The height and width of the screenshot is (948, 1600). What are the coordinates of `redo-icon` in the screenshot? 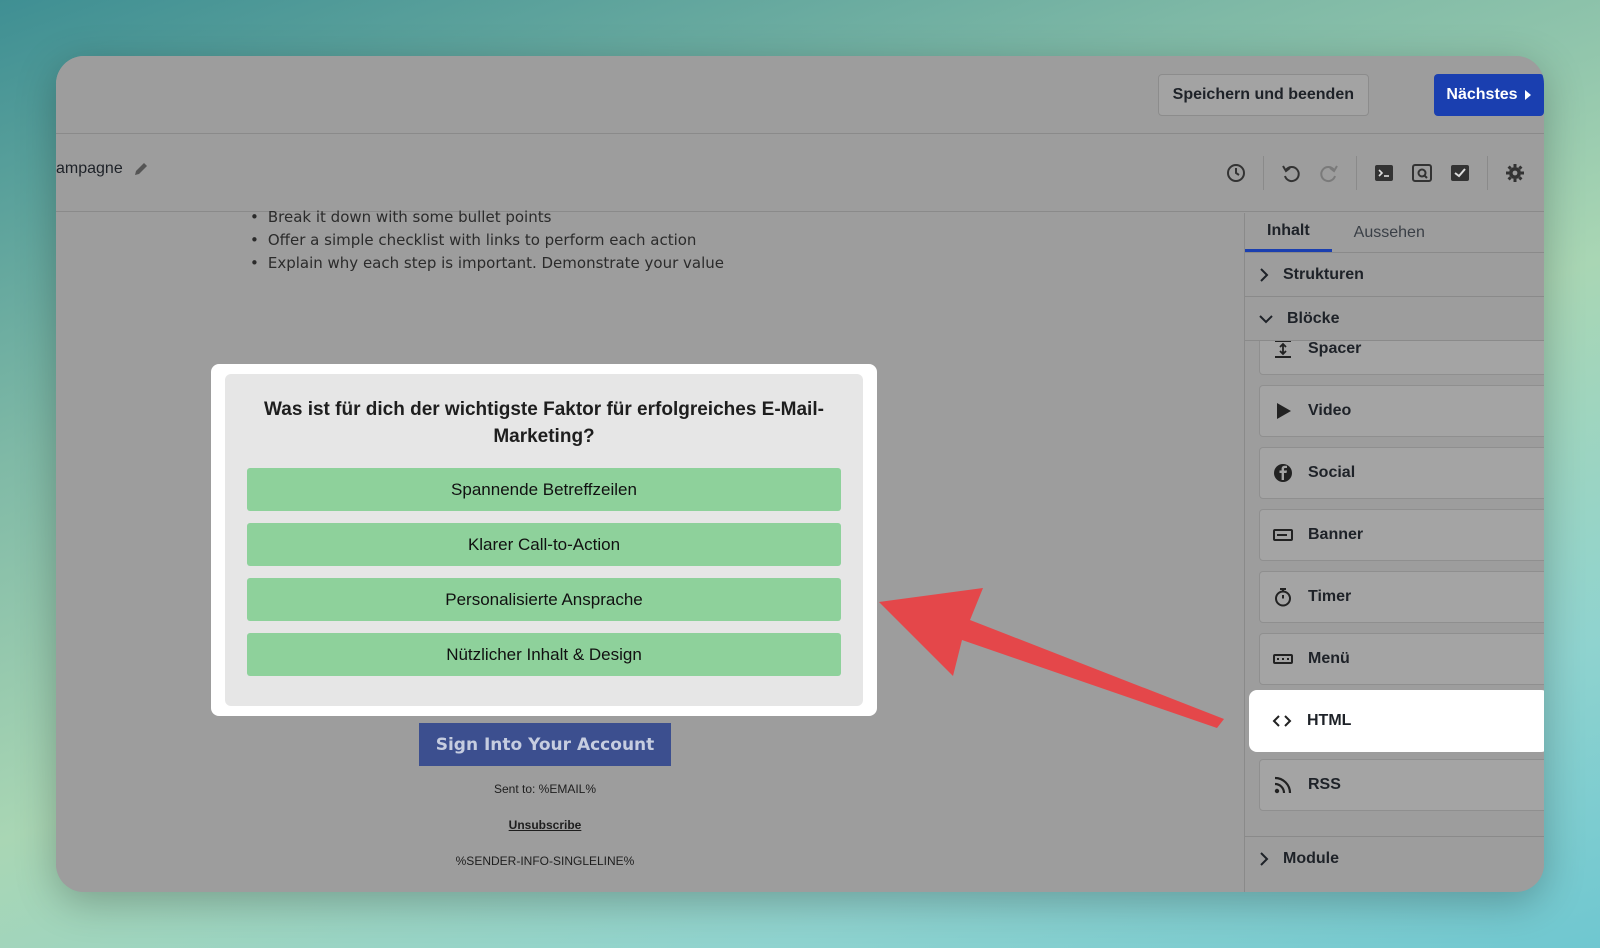 It's located at (1329, 173).